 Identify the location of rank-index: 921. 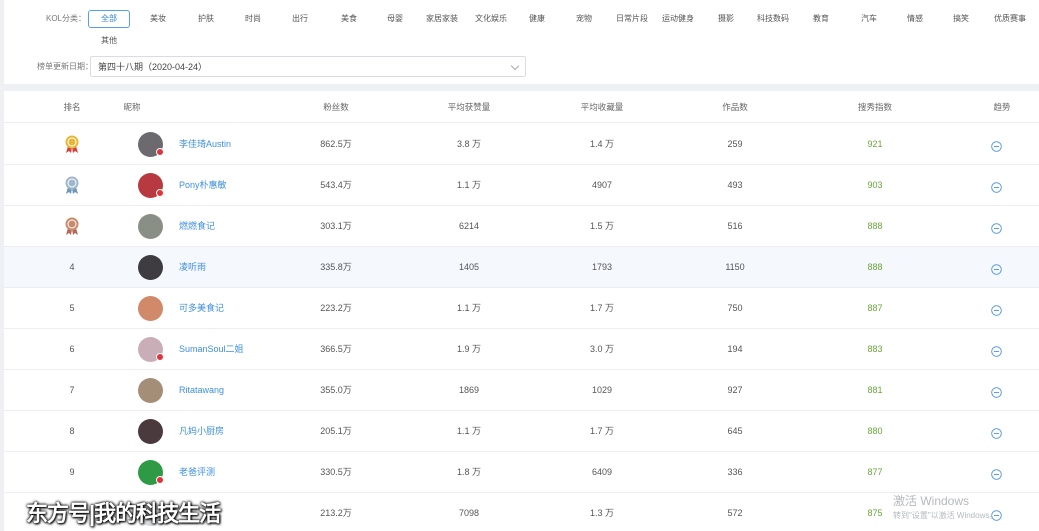
(875, 144).